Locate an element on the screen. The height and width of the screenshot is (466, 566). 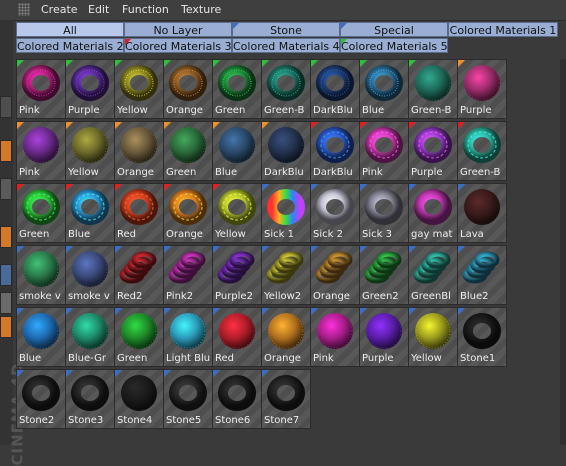
material-item: Stone5 is located at coordinates (188, 399).